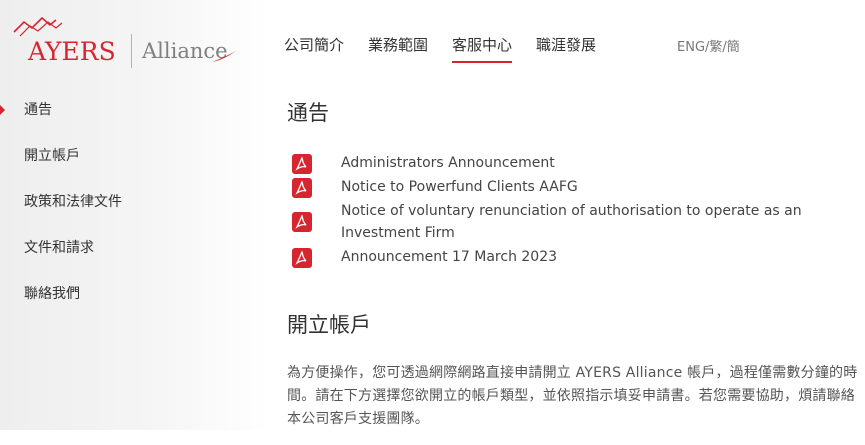  Describe the element at coordinates (574, 257) in the screenshot. I see `notice-item: Announcement 17 March 2023` at that location.